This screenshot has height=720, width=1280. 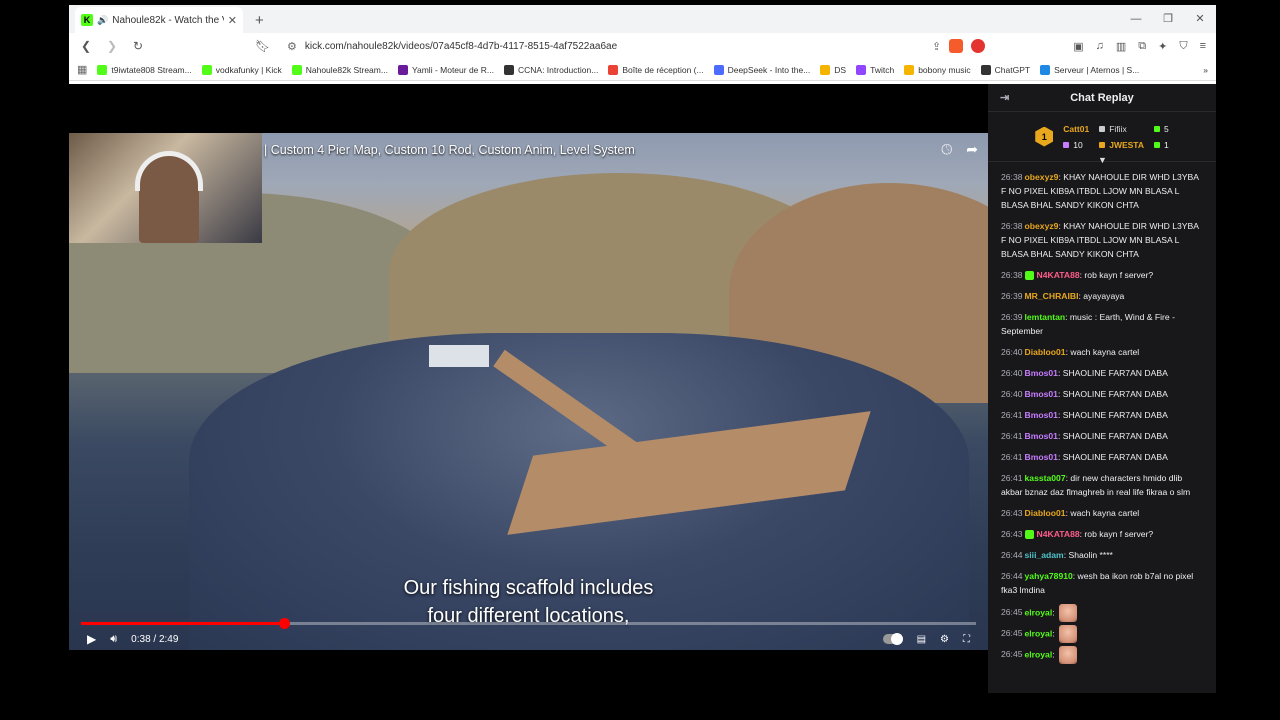 What do you see at coordinates (1012, 394) in the screenshot?
I see `message-timestamp: 26:40` at bounding box center [1012, 394].